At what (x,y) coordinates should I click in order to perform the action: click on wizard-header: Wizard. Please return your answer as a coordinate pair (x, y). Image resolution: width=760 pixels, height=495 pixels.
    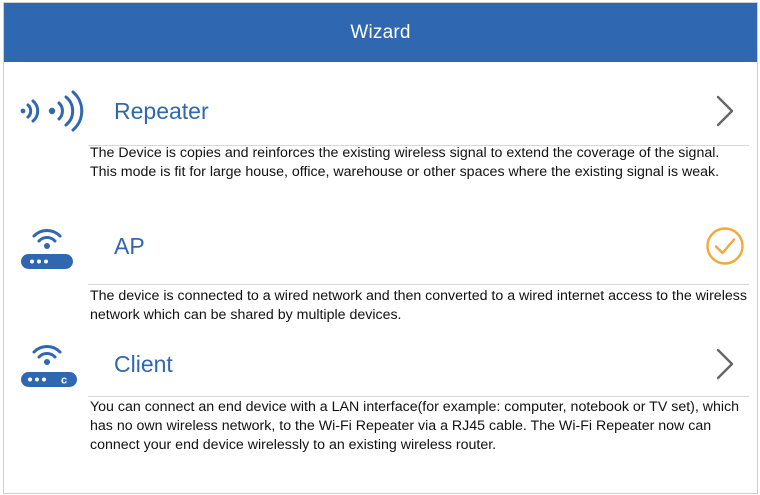
    Looking at the image, I should click on (380, 32).